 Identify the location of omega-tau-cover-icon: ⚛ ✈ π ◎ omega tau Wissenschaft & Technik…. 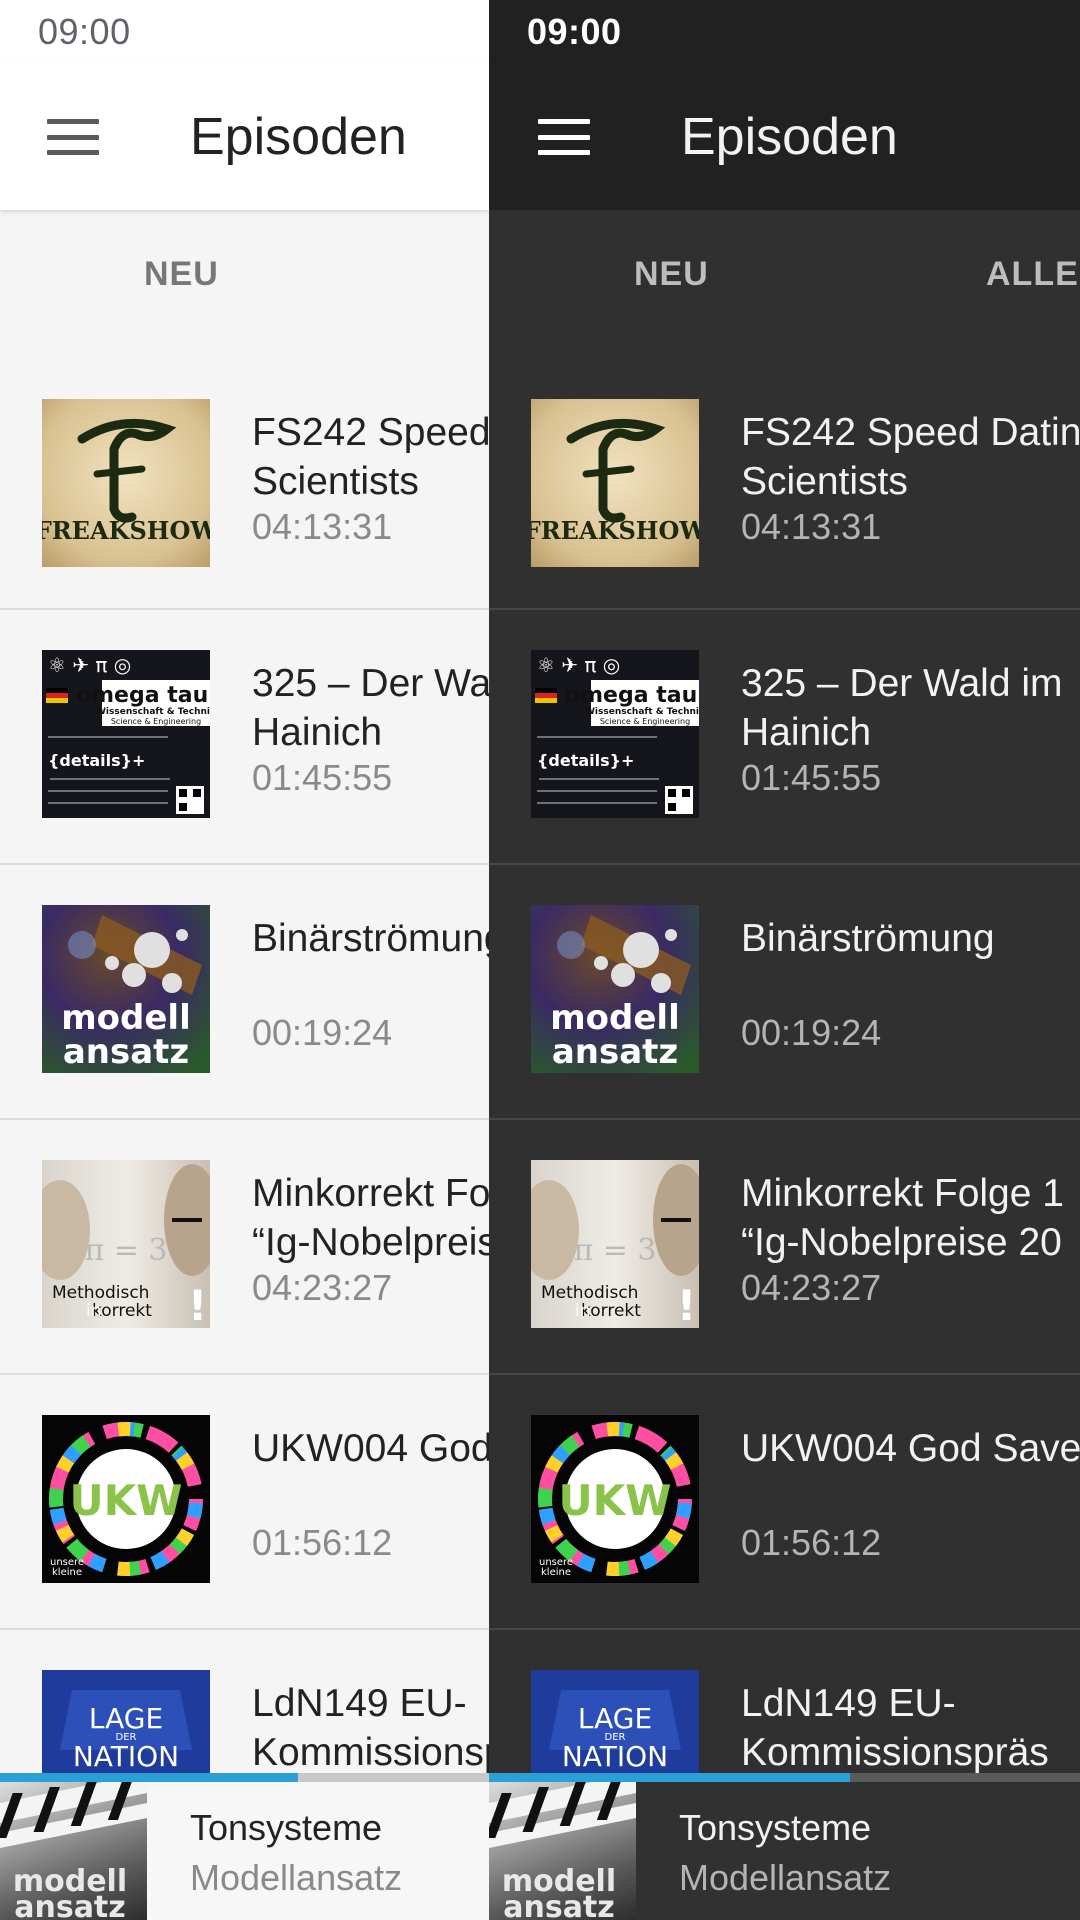
(126, 734).